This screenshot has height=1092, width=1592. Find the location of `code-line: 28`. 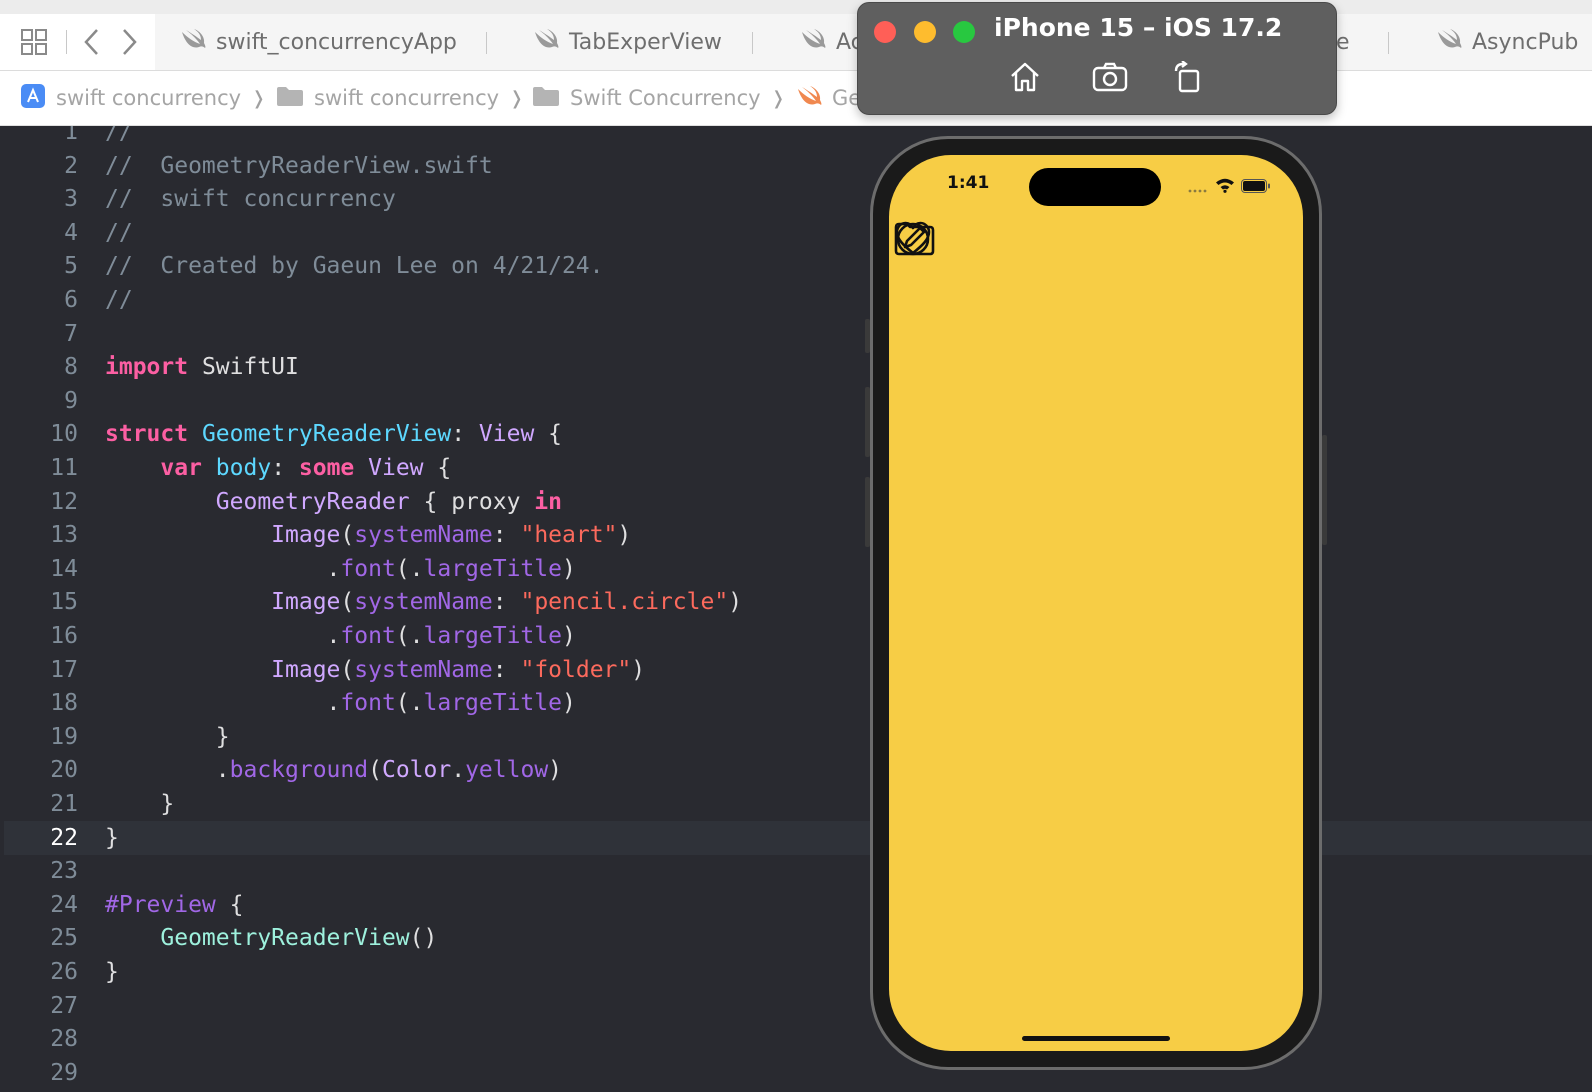

code-line: 28 is located at coordinates (798, 1039).